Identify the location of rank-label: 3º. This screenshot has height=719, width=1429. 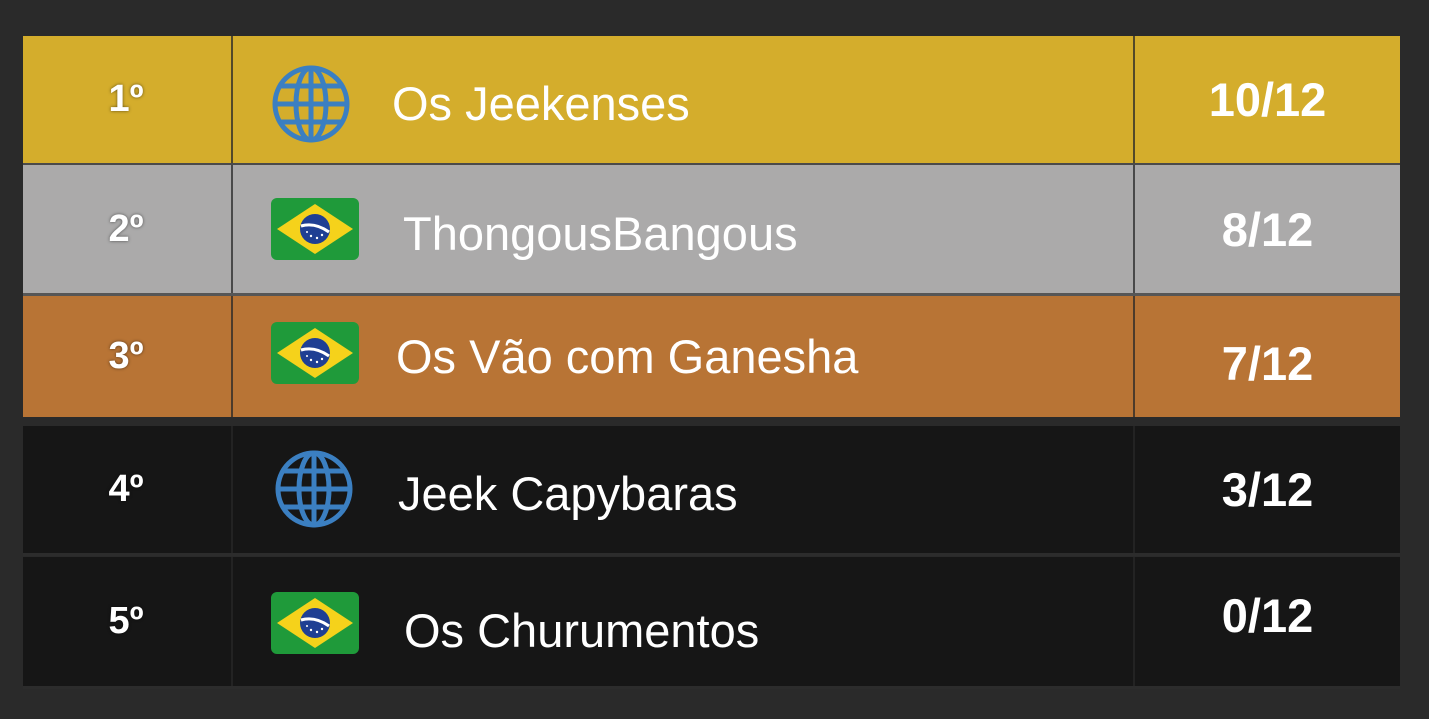
(126, 356).